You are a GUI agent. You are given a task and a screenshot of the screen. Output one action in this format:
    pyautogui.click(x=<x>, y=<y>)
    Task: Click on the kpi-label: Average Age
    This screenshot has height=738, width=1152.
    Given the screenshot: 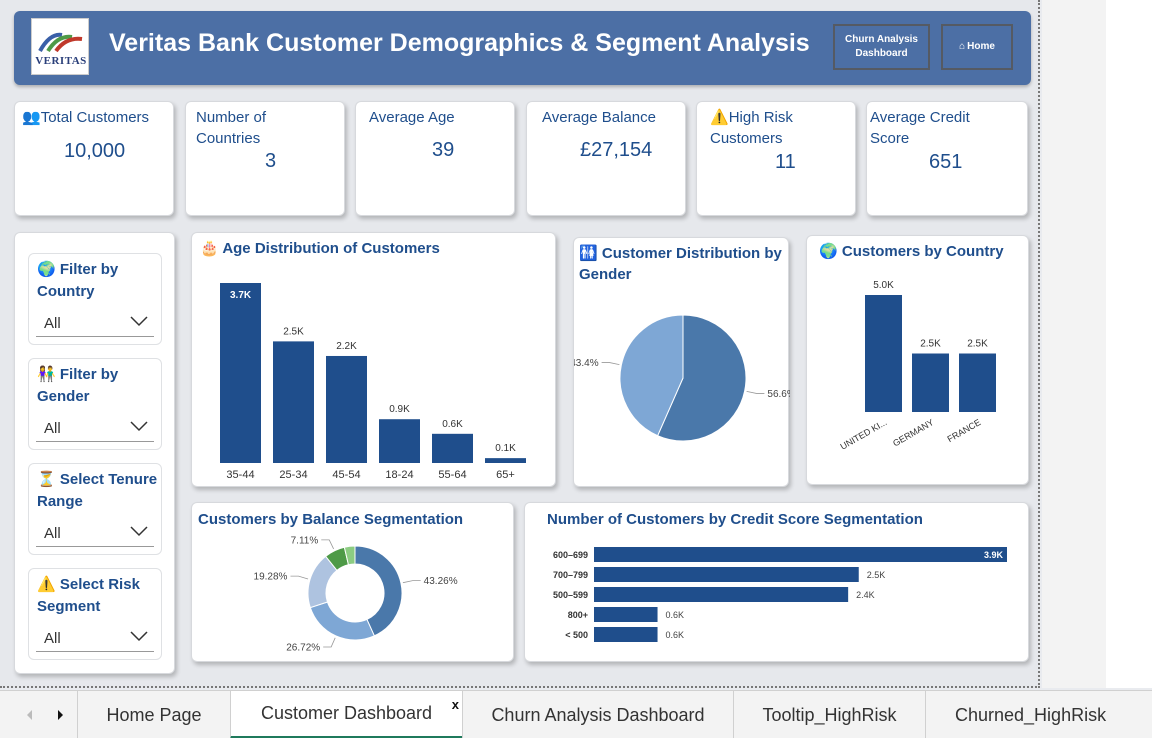 What is the action you would take?
    pyautogui.click(x=412, y=117)
    